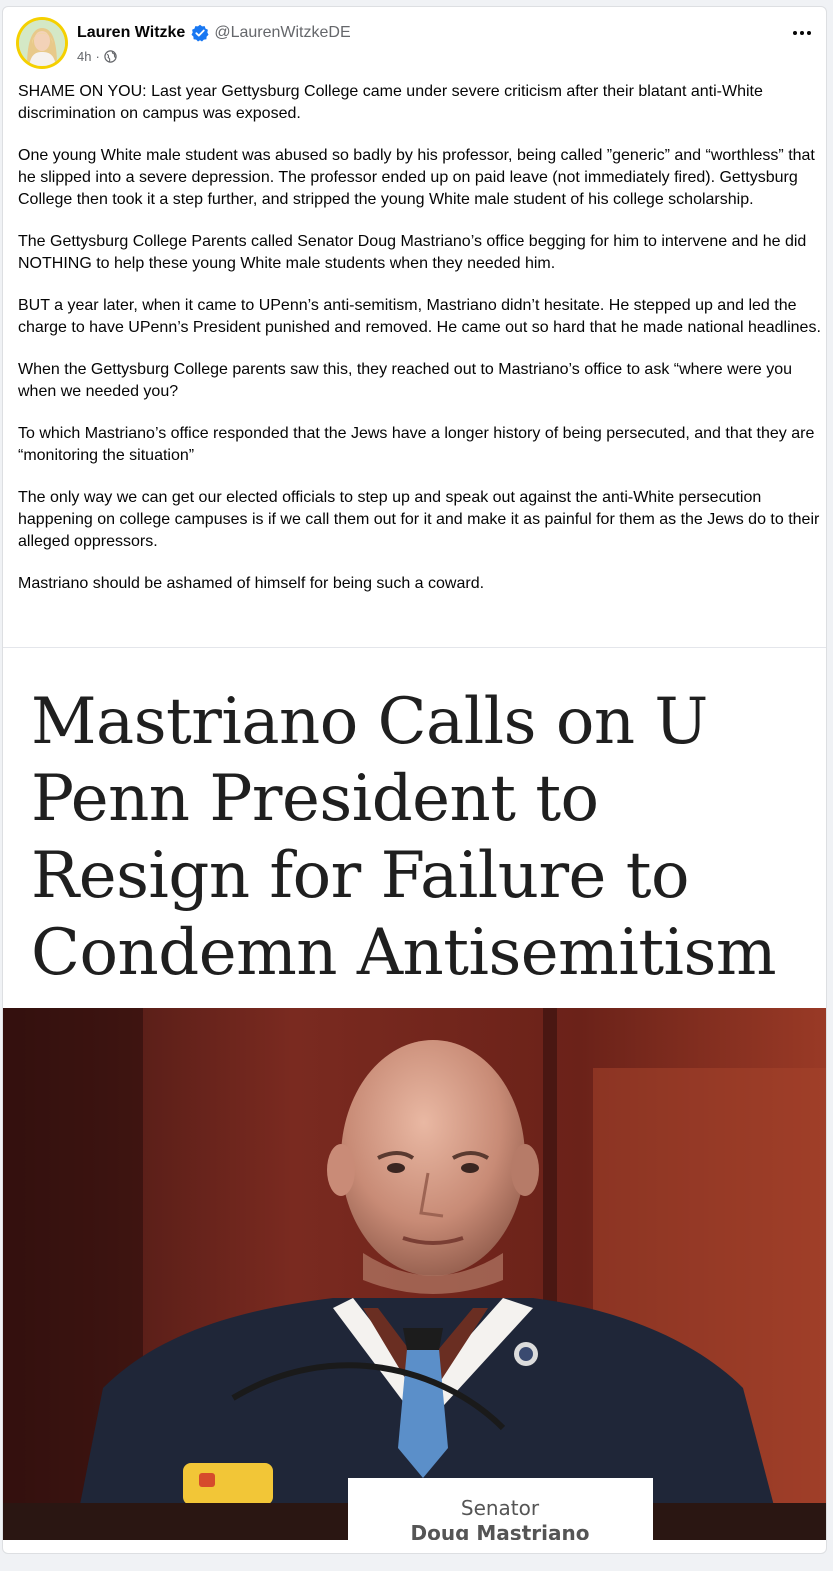 Image resolution: width=833 pixels, height=1571 pixels. Describe the element at coordinates (500, 1508) in the screenshot. I see `nameplate-text-line1: Senator` at that location.